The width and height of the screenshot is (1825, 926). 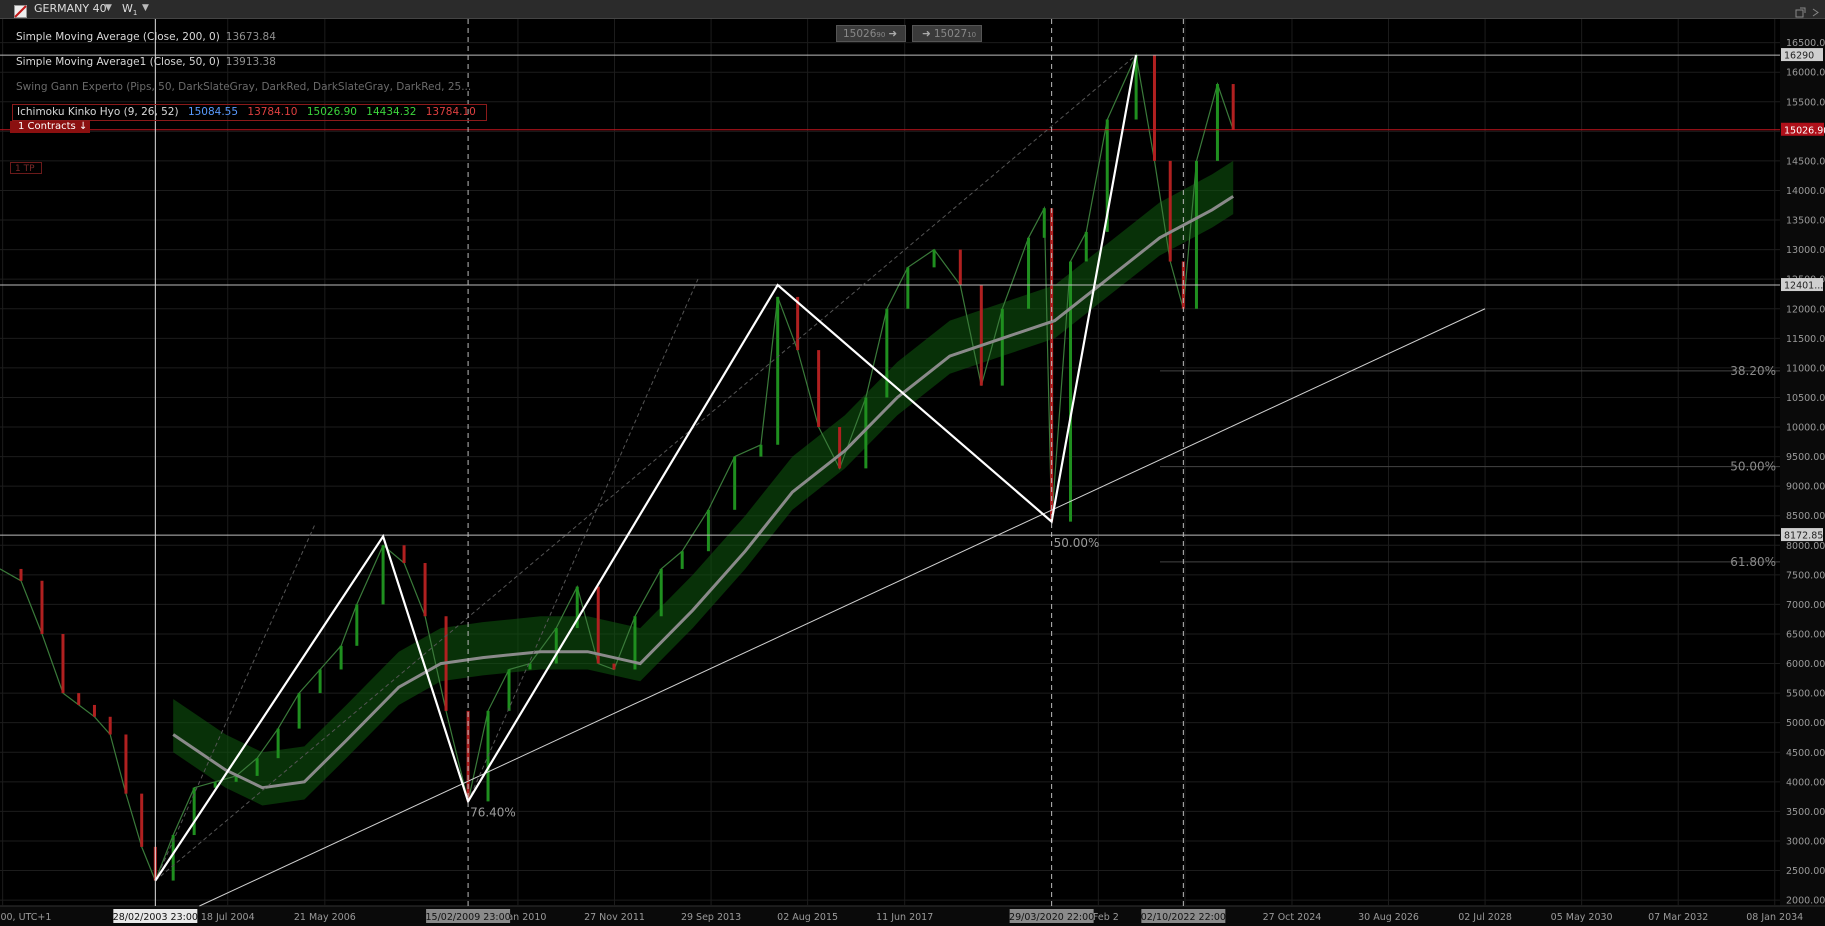 I want to click on date-marker-label: 15/02/2009 23:00, so click(x=468, y=917).